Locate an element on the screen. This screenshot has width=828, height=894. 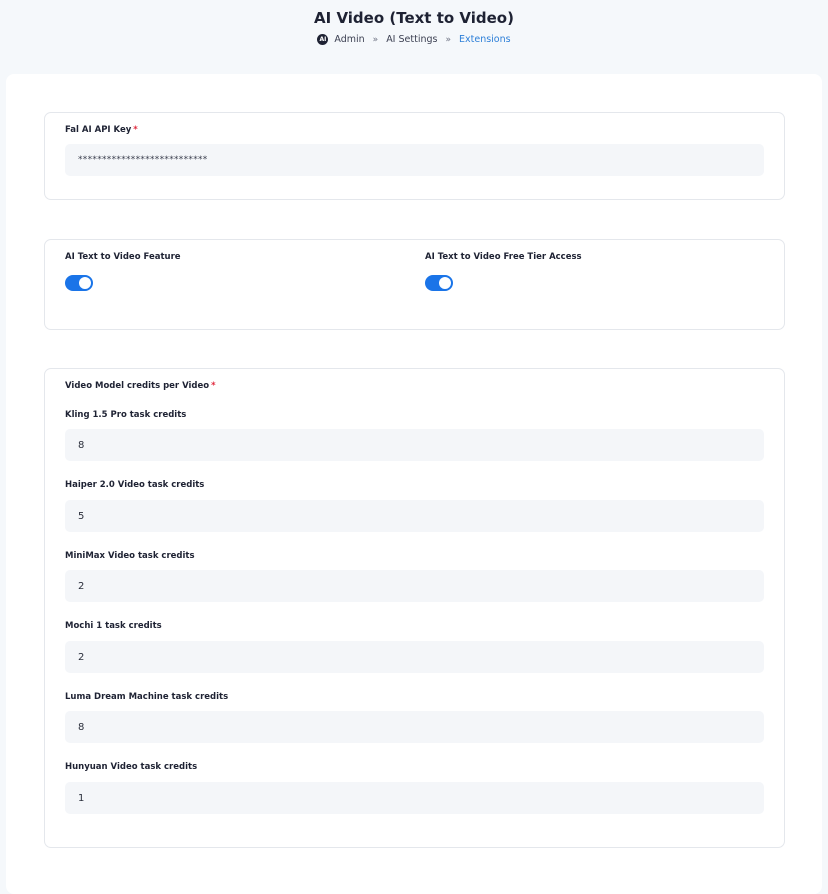
hunyuan-credits-input: 1 is located at coordinates (414, 798).